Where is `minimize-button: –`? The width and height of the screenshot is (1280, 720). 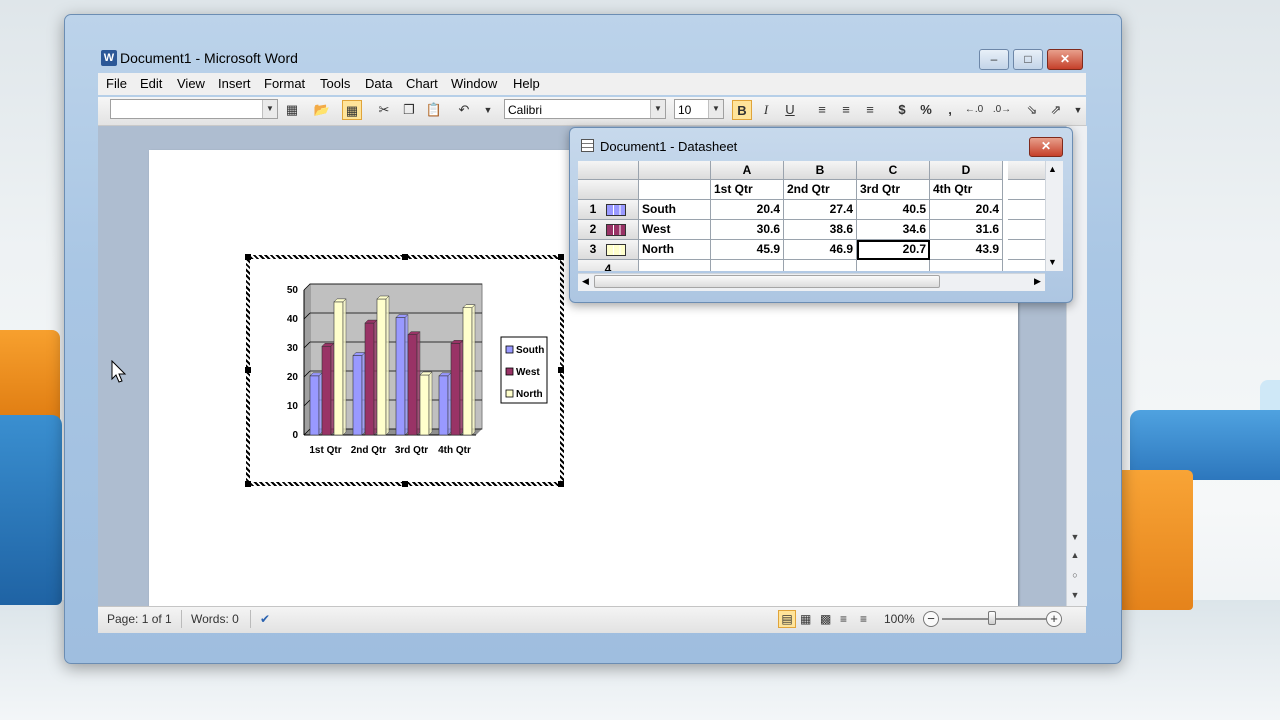
minimize-button: – is located at coordinates (994, 59).